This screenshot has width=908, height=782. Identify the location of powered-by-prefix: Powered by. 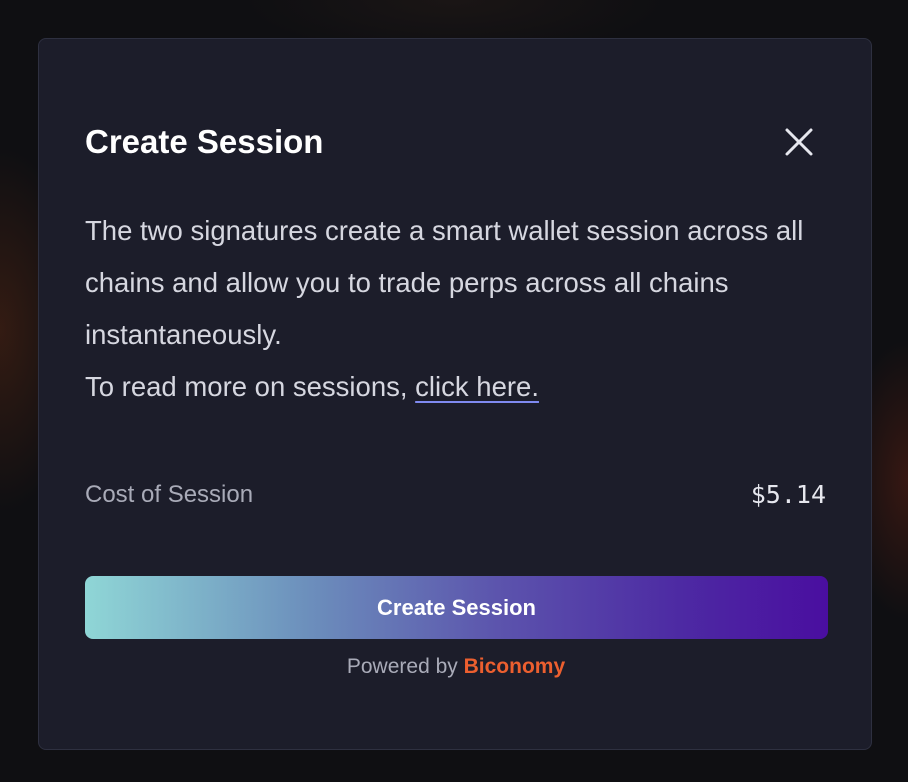
(405, 666).